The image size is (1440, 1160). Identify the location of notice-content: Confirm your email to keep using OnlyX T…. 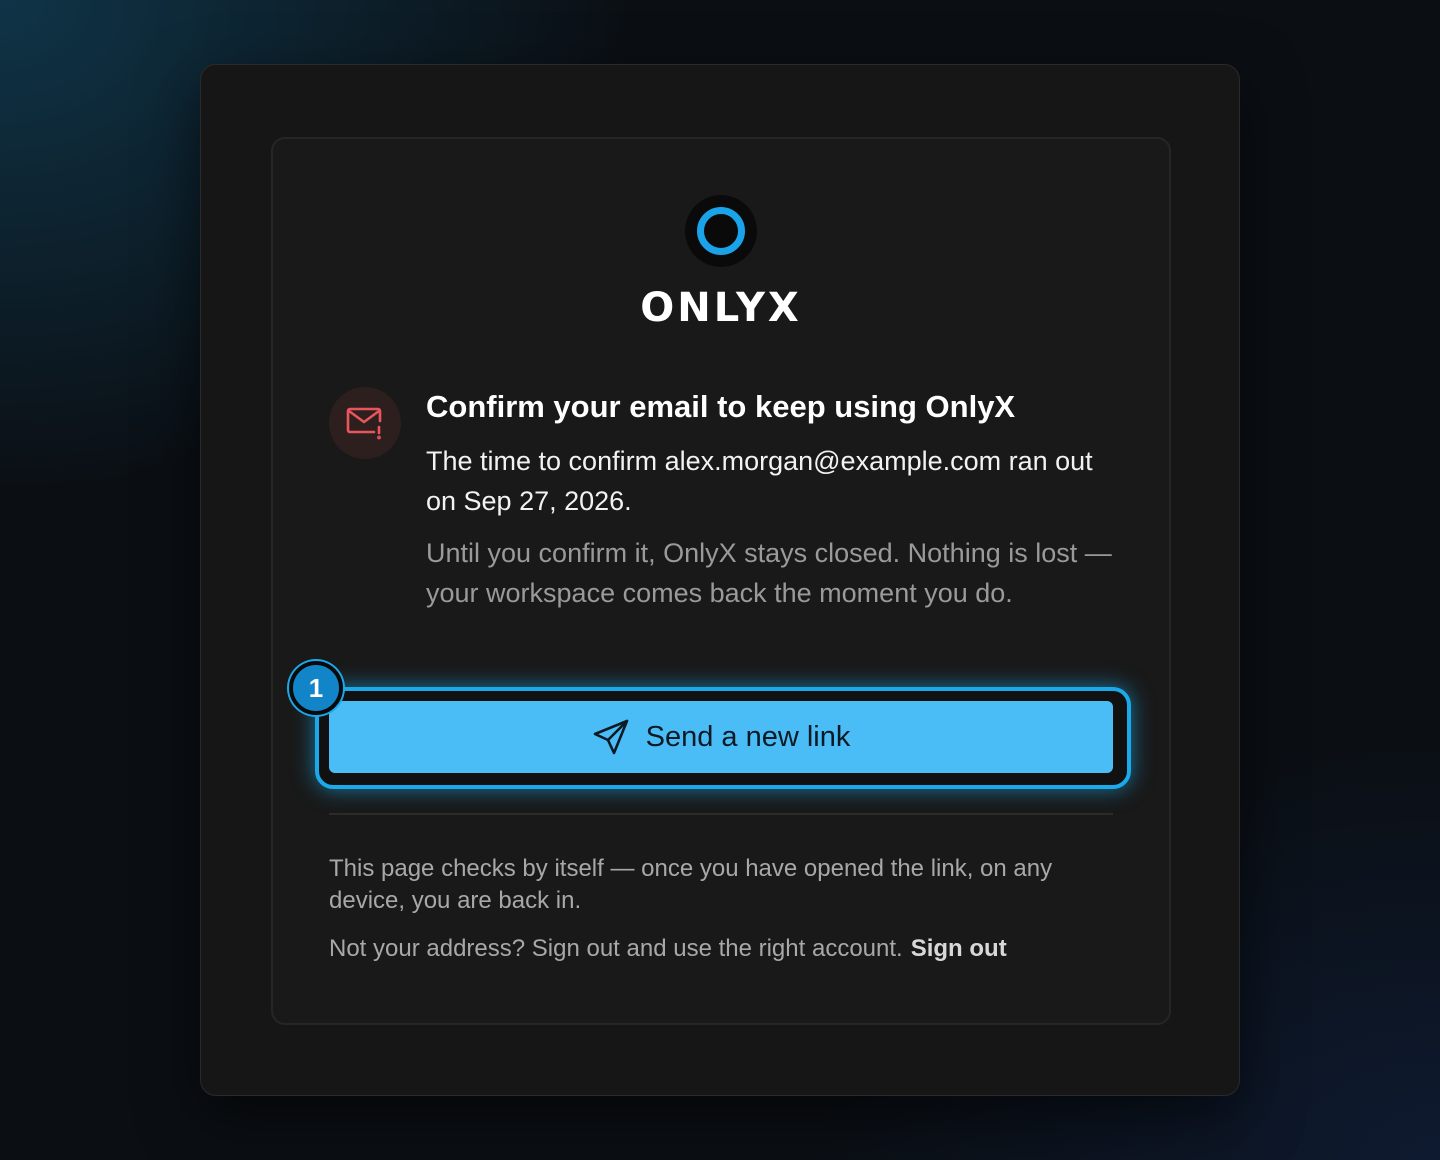
(771, 500).